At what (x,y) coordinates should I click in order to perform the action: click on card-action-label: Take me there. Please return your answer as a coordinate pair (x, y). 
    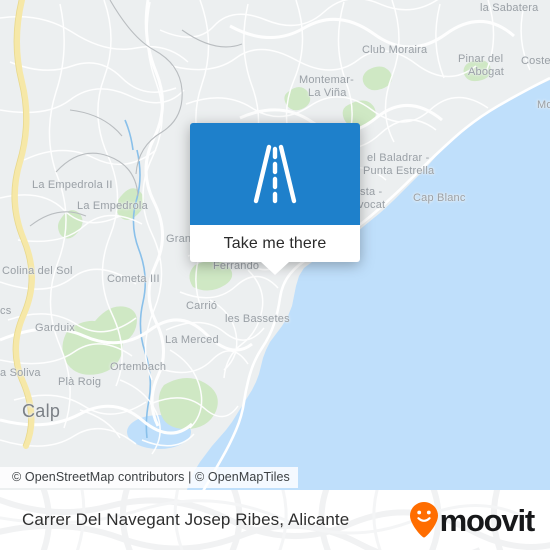
    Looking at the image, I should click on (275, 243).